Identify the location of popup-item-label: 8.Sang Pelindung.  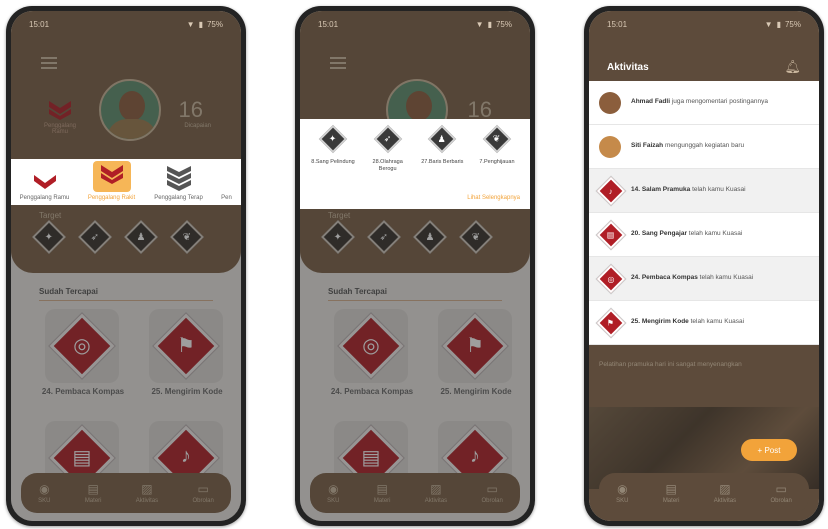
(333, 162).